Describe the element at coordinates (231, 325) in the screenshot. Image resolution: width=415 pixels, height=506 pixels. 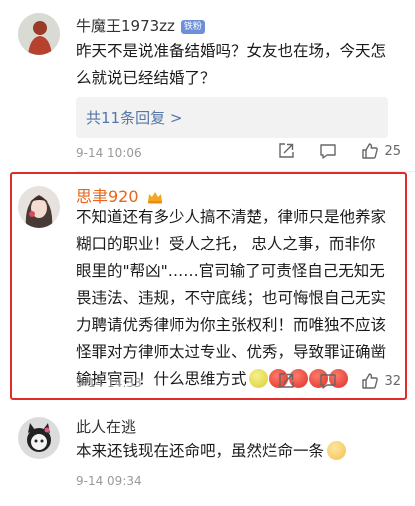
I see `comment-line: 力聘请优秀律师为你主张权利！而唯独不应该` at that location.